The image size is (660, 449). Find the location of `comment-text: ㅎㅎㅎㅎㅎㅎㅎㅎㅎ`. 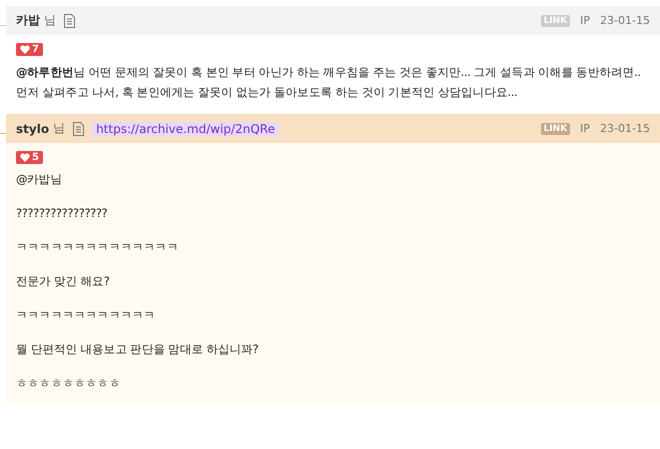

comment-text: ㅎㅎㅎㅎㅎㅎㅎㅎㅎ is located at coordinates (68, 383).